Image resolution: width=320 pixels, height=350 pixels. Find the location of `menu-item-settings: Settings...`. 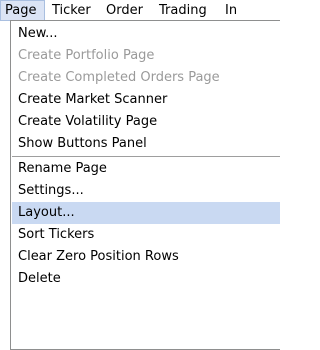

menu-item-settings: Settings... is located at coordinates (146, 191).